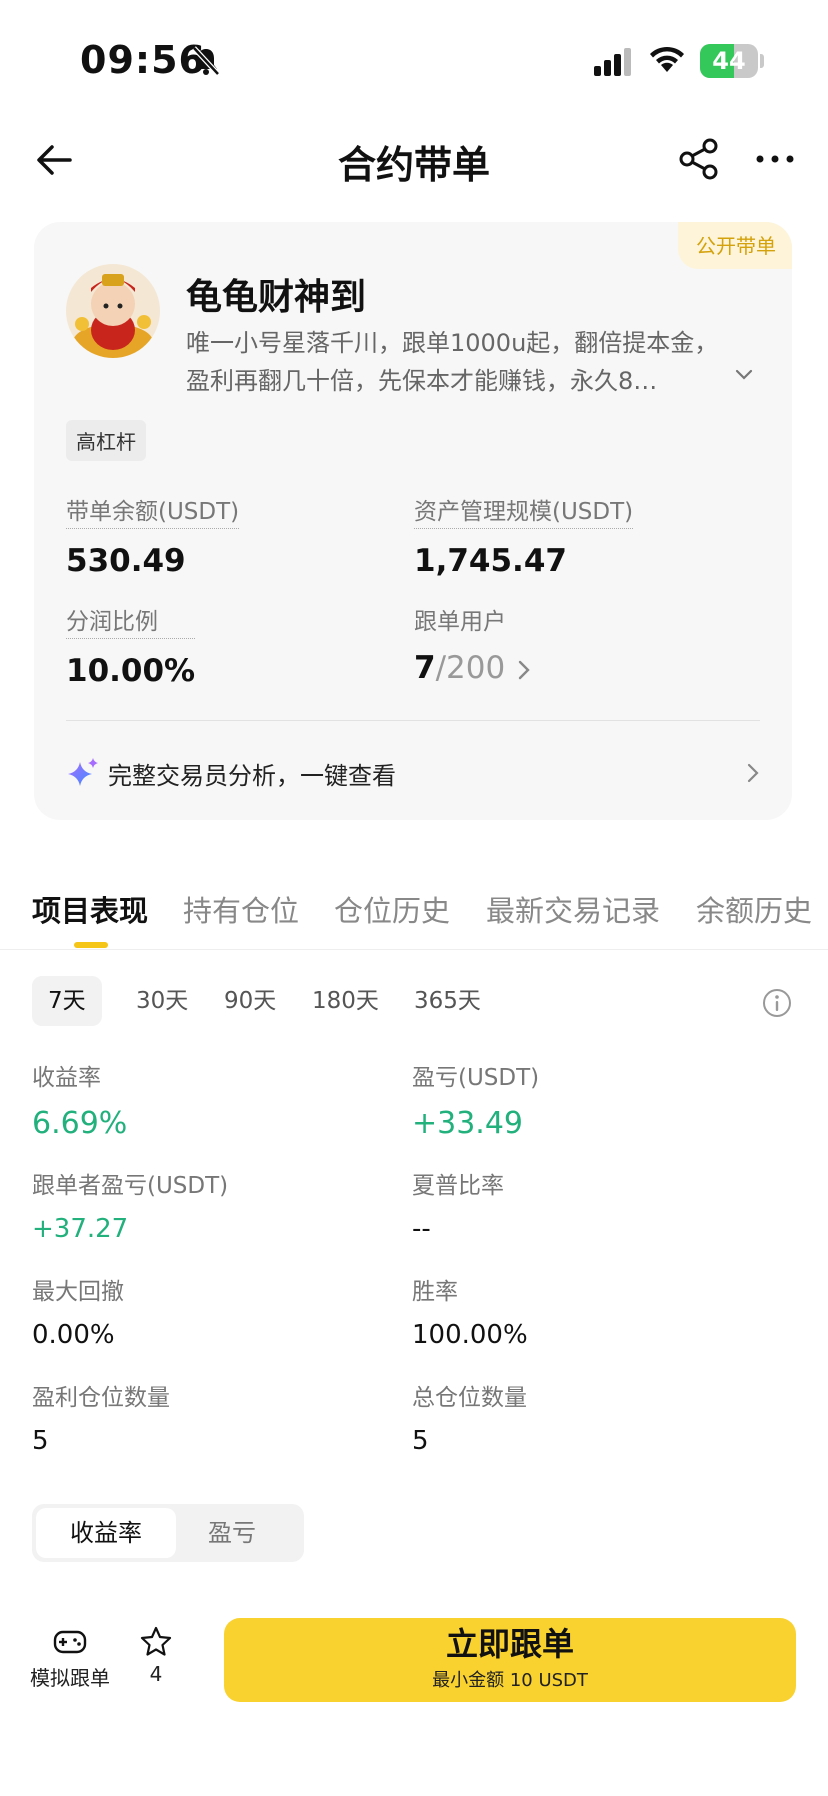 The image size is (828, 1796). What do you see at coordinates (524, 510) in the screenshot?
I see `aum-label: 资产管理规模(USDT)` at bounding box center [524, 510].